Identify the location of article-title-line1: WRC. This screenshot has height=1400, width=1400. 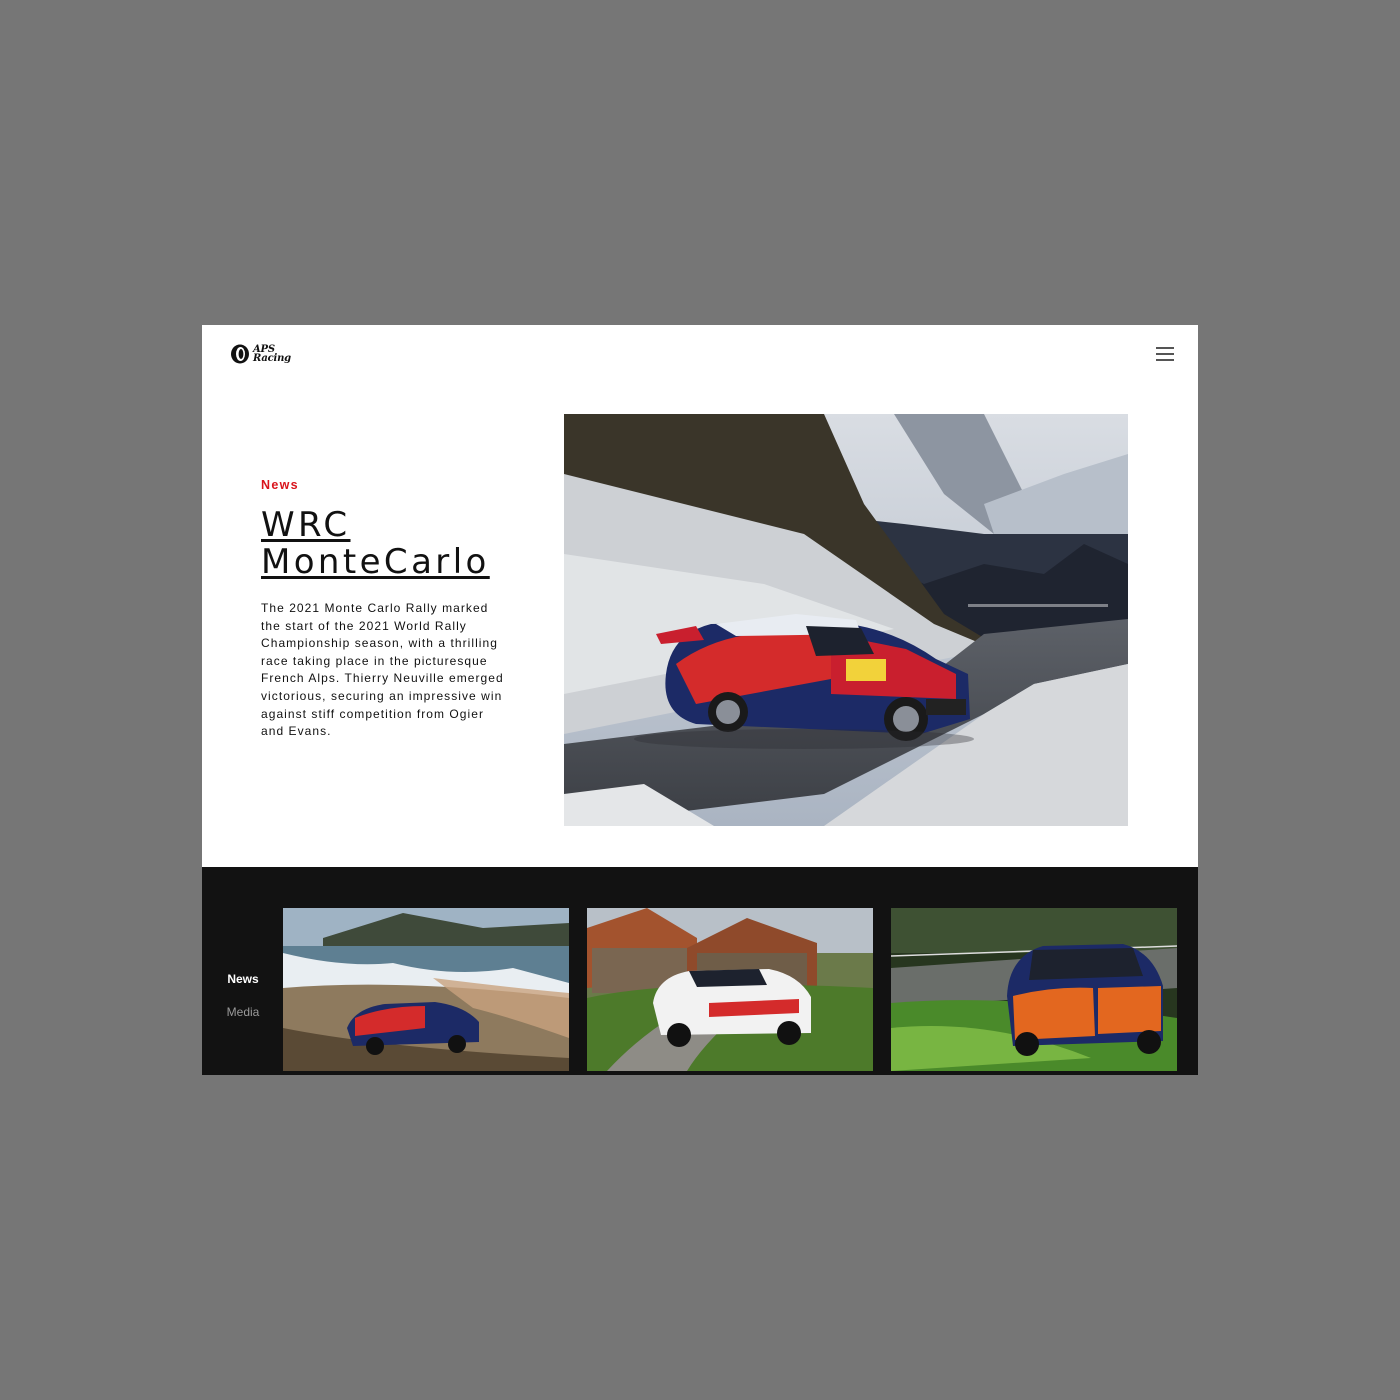
(306, 525).